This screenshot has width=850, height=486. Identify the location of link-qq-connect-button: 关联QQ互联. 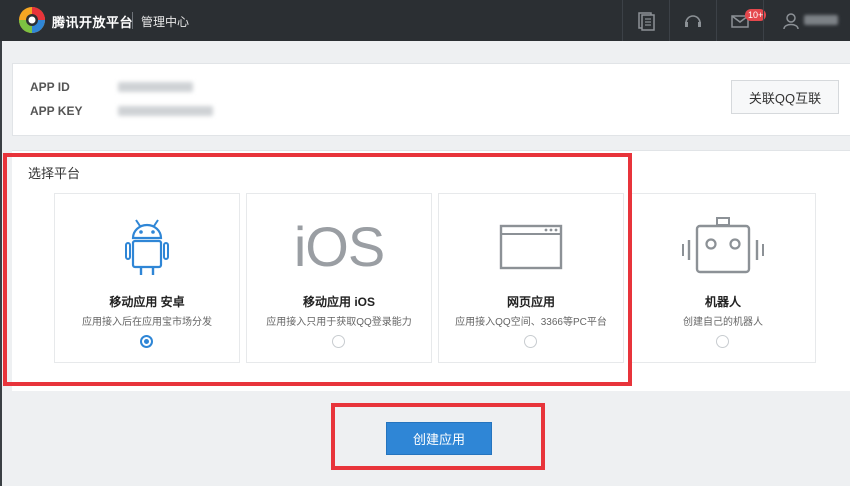
(785, 97).